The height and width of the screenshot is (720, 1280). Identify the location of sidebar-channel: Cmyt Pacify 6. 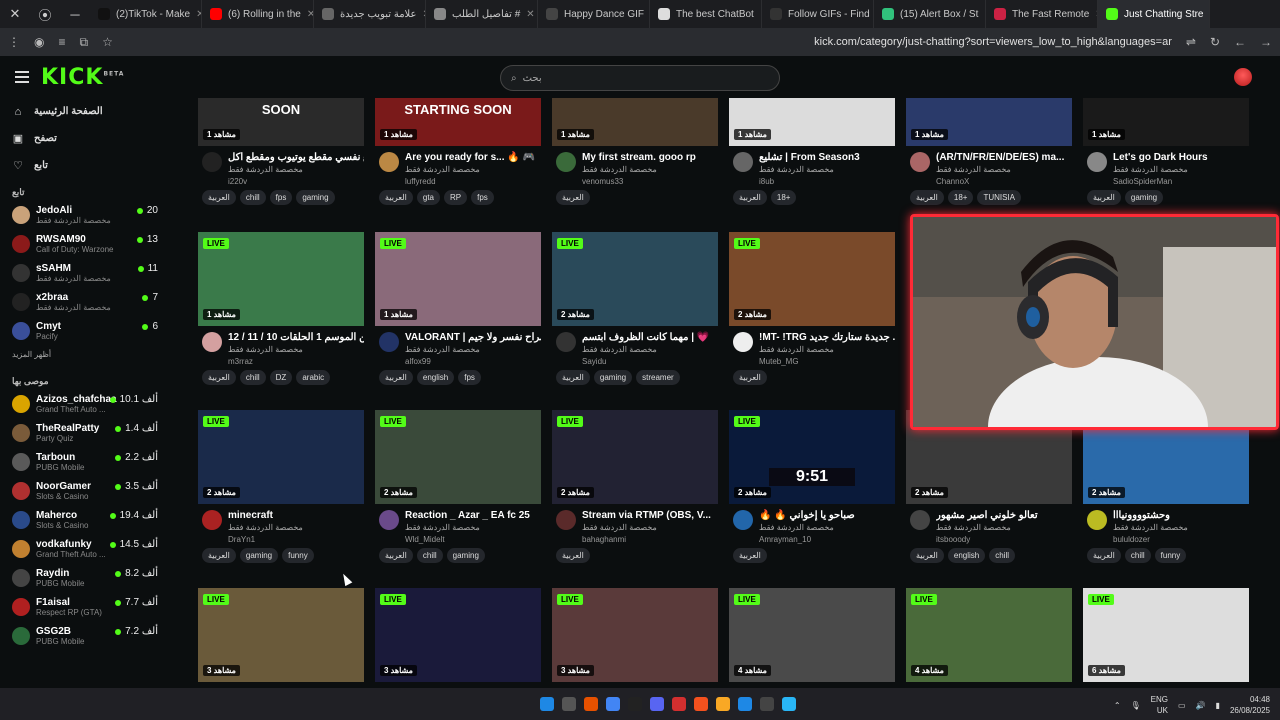
(94, 331).